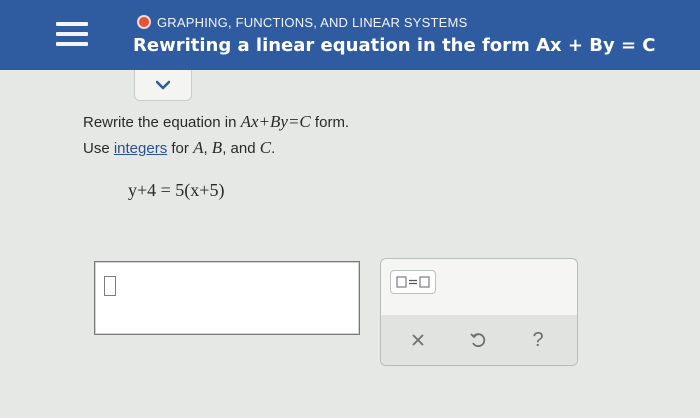 This screenshot has width=700, height=418. Describe the element at coordinates (275, 121) in the screenshot. I see `form-expression: Ax+By=C` at that location.